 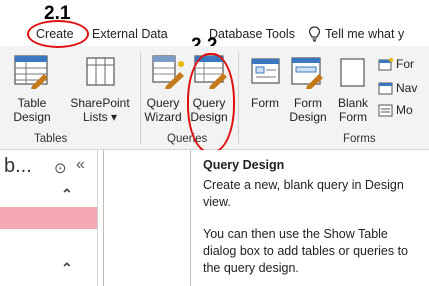 What do you see at coordinates (130, 34) in the screenshot?
I see `tab-external-data: External Data` at bounding box center [130, 34].